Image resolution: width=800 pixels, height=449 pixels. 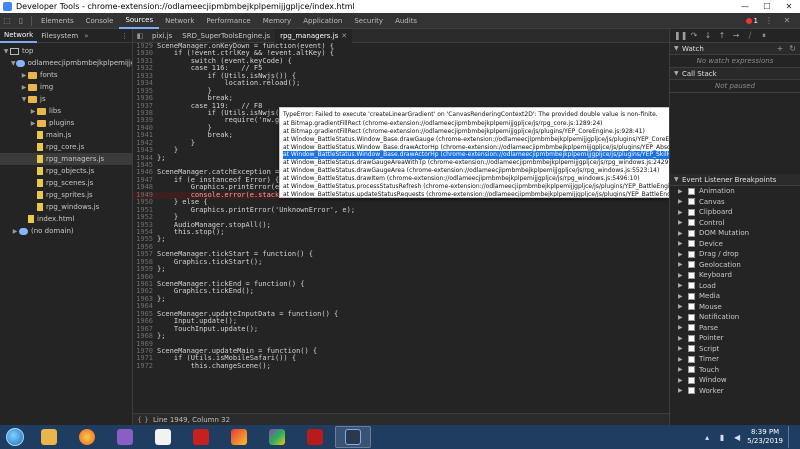 What do you see at coordinates (791, 437) in the screenshot?
I see `show-desktop-button` at bounding box center [791, 437].